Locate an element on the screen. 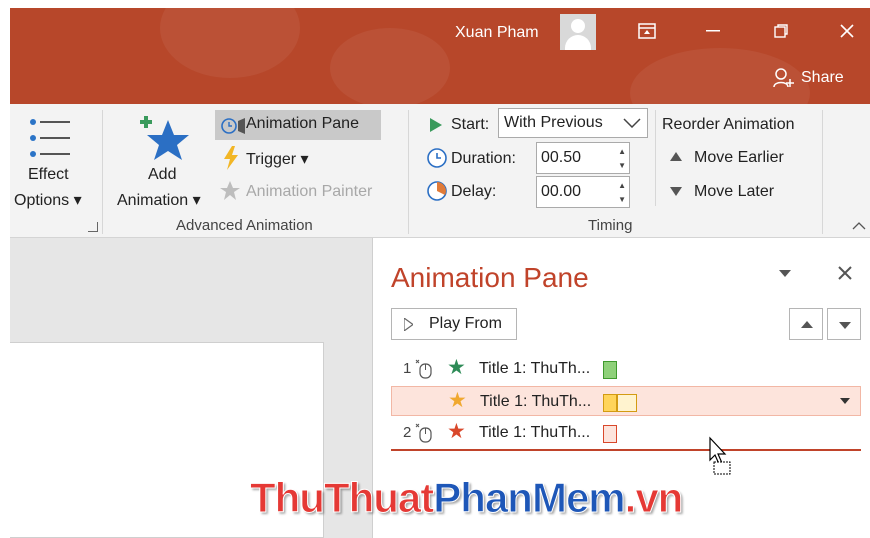 This screenshot has height=538, width=870. watermark-logo: ThuThuatPhanMem.vn is located at coordinates (466, 498).